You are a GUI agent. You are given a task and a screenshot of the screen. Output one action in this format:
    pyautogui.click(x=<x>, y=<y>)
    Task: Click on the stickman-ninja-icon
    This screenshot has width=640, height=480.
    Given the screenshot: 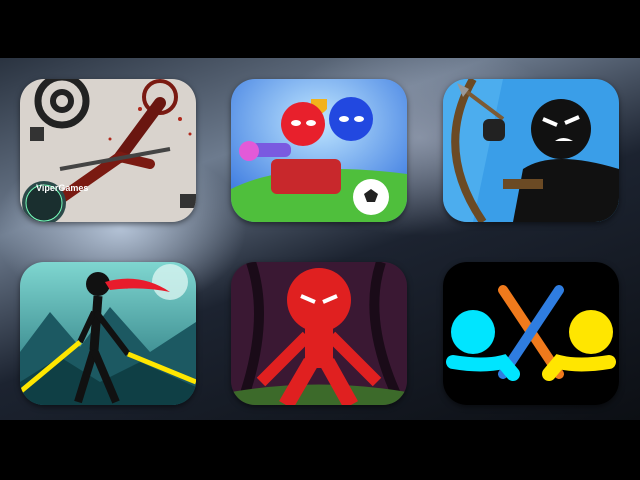 What is the action you would take?
    pyautogui.click(x=108, y=333)
    